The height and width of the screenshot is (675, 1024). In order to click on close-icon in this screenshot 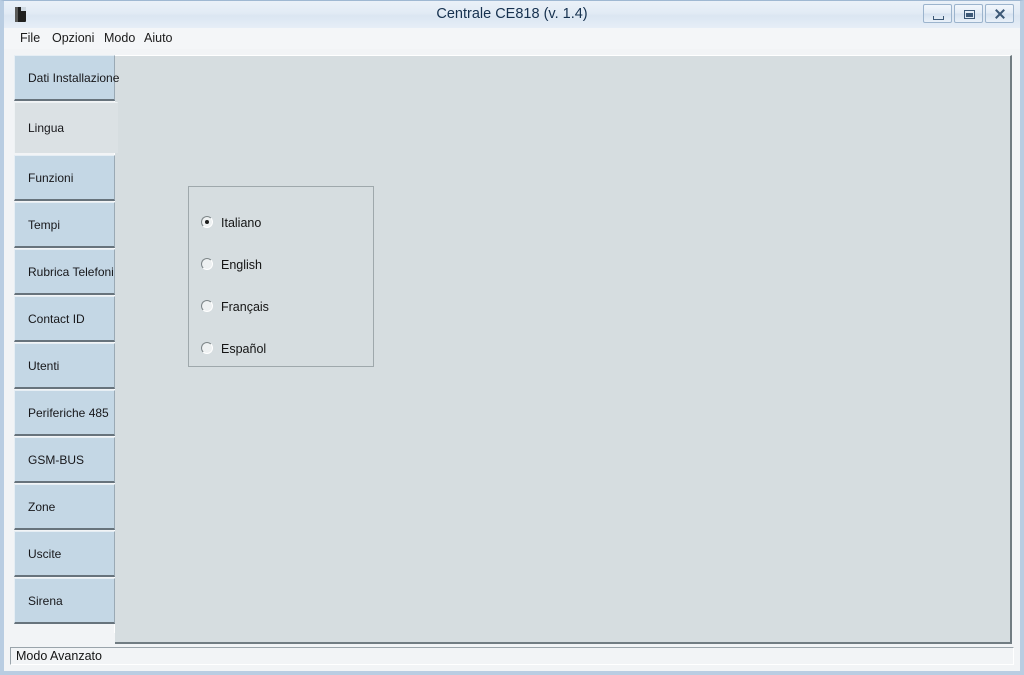, I will do `click(999, 13)`.